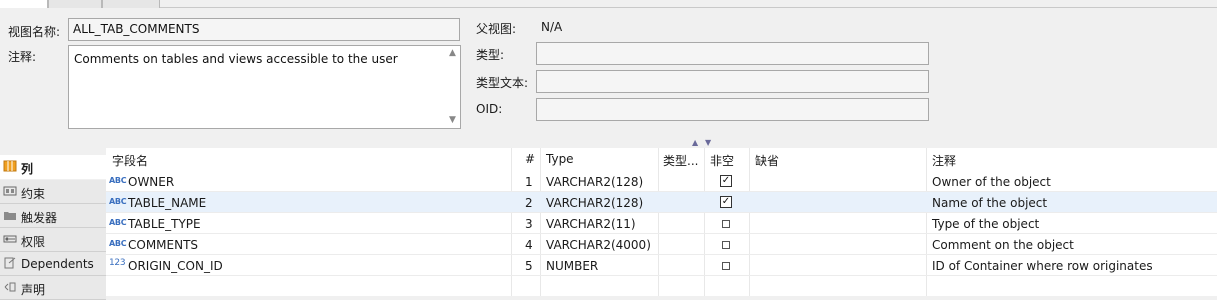  What do you see at coordinates (136, 29) in the screenshot?
I see `view-name-value: ALL_TAB_COMMENTS` at bounding box center [136, 29].